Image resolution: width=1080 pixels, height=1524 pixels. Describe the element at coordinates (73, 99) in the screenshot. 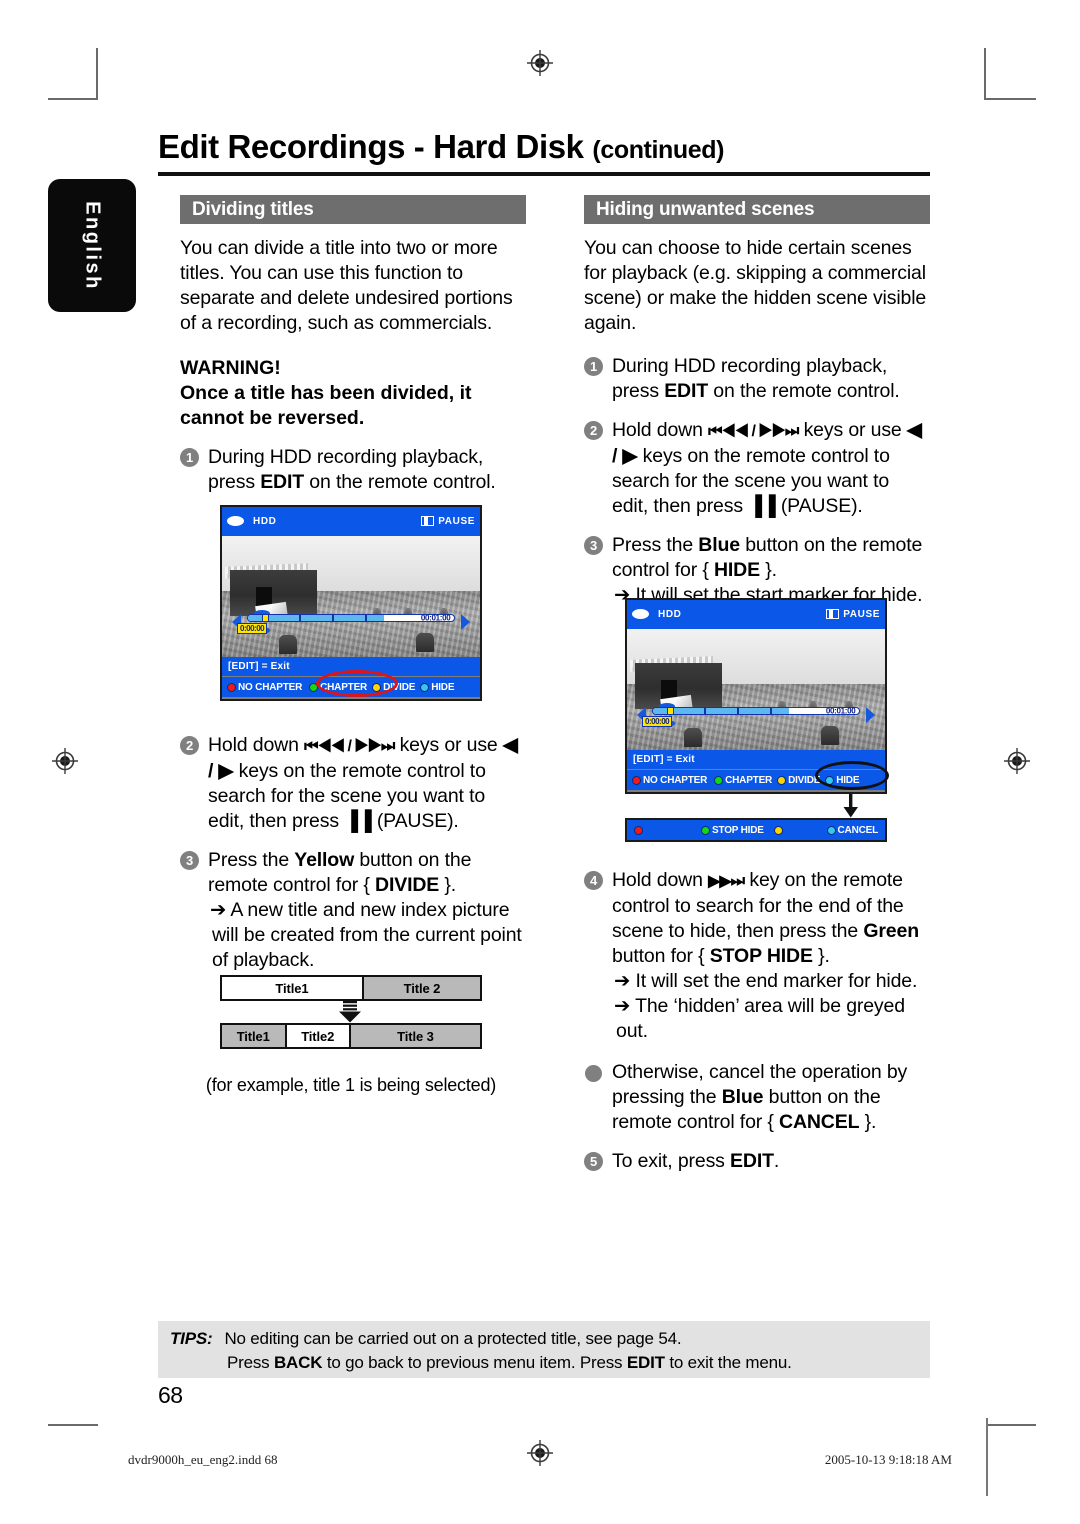

I see `crop-mark-top-left-h` at that location.